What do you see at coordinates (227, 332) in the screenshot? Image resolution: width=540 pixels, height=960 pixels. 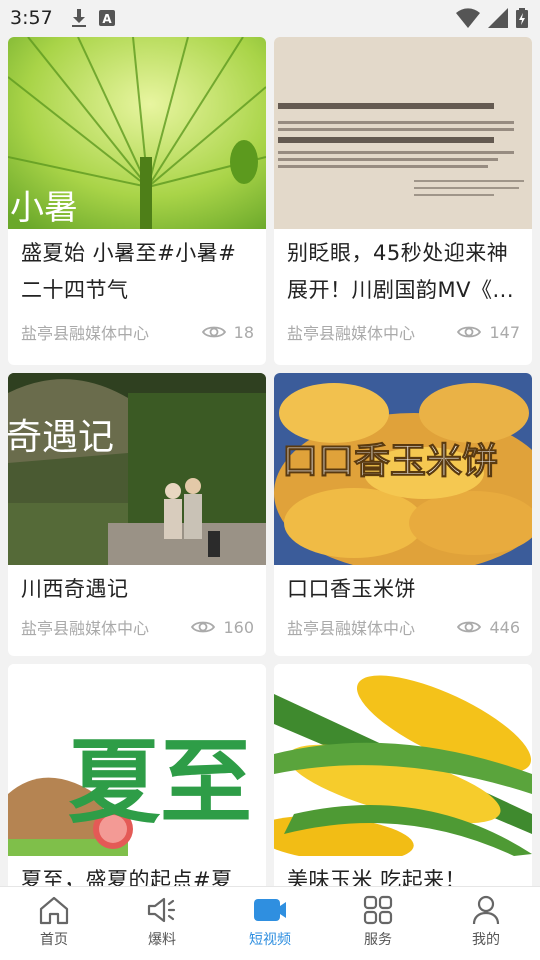 I see `view-count: 18` at bounding box center [227, 332].